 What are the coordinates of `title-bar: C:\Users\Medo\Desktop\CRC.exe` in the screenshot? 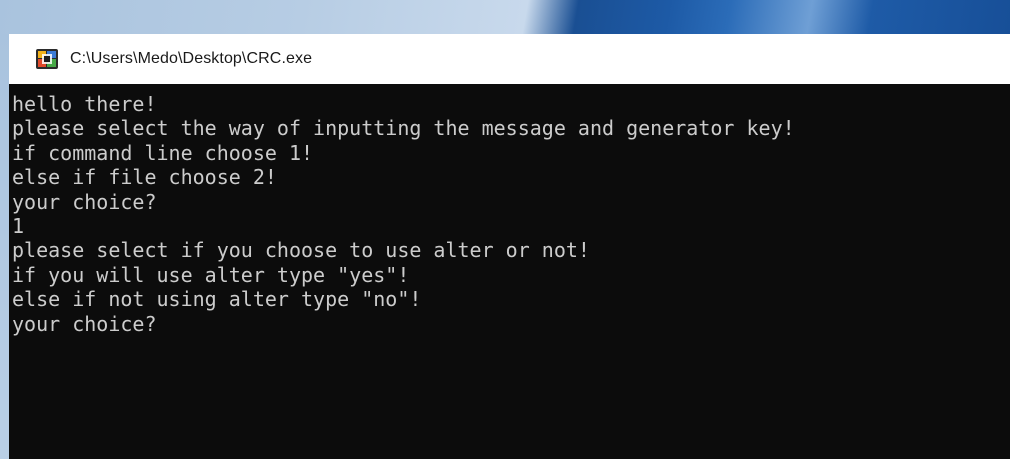 It's located at (509, 59).